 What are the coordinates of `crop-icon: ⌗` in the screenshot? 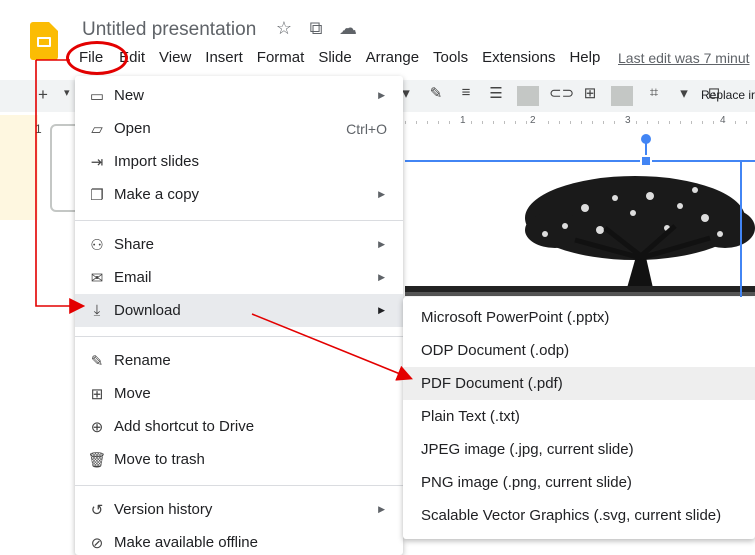 It's located at (654, 96).